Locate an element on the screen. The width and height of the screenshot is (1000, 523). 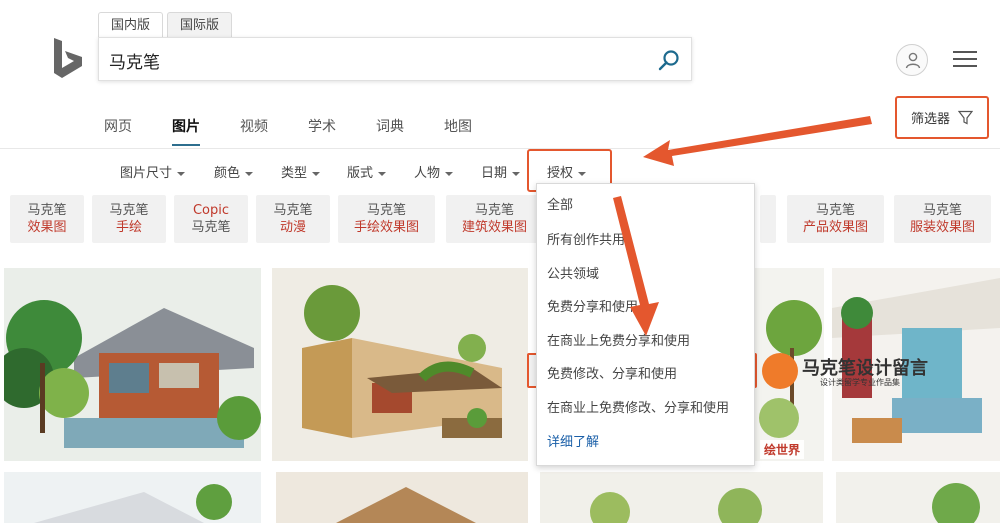
watermark-logo-icon is located at coordinates (780, 371).